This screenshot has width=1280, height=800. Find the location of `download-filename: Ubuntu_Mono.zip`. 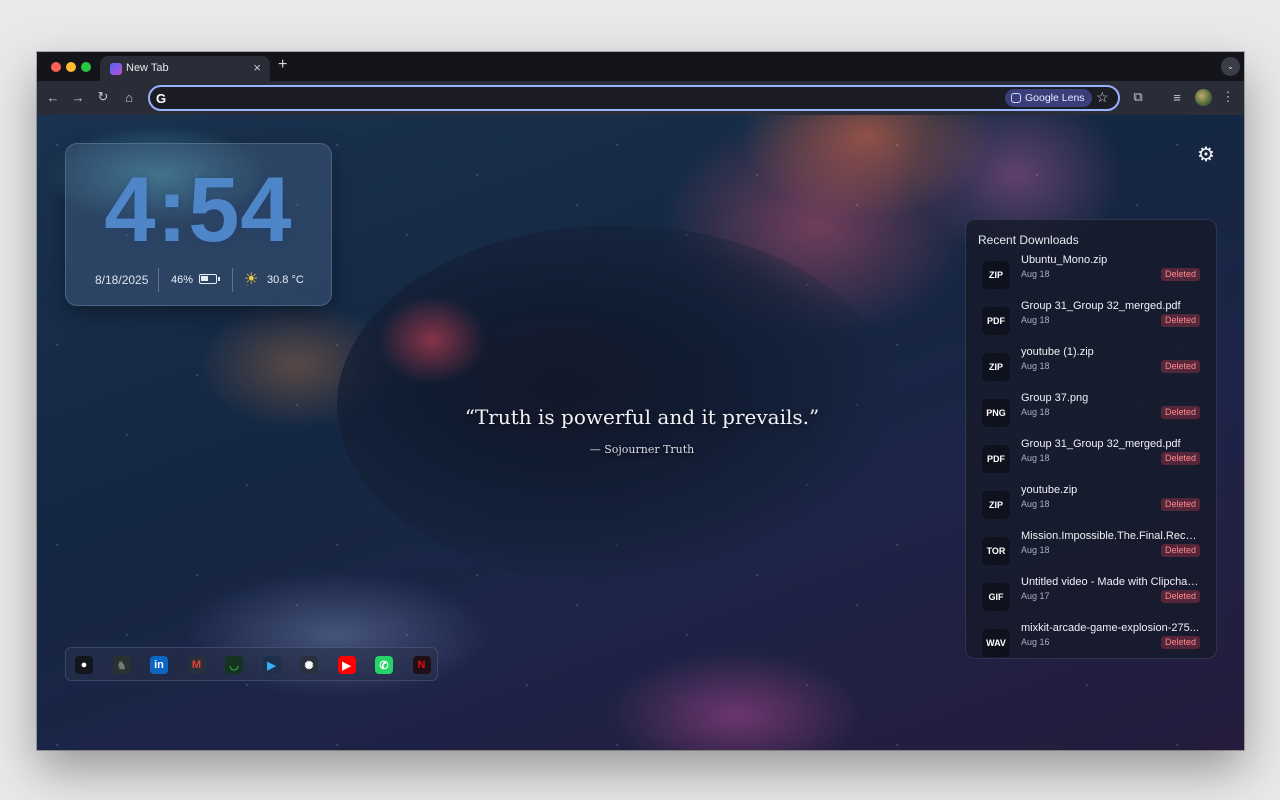

download-filename: Ubuntu_Mono.zip is located at coordinates (1064, 260).